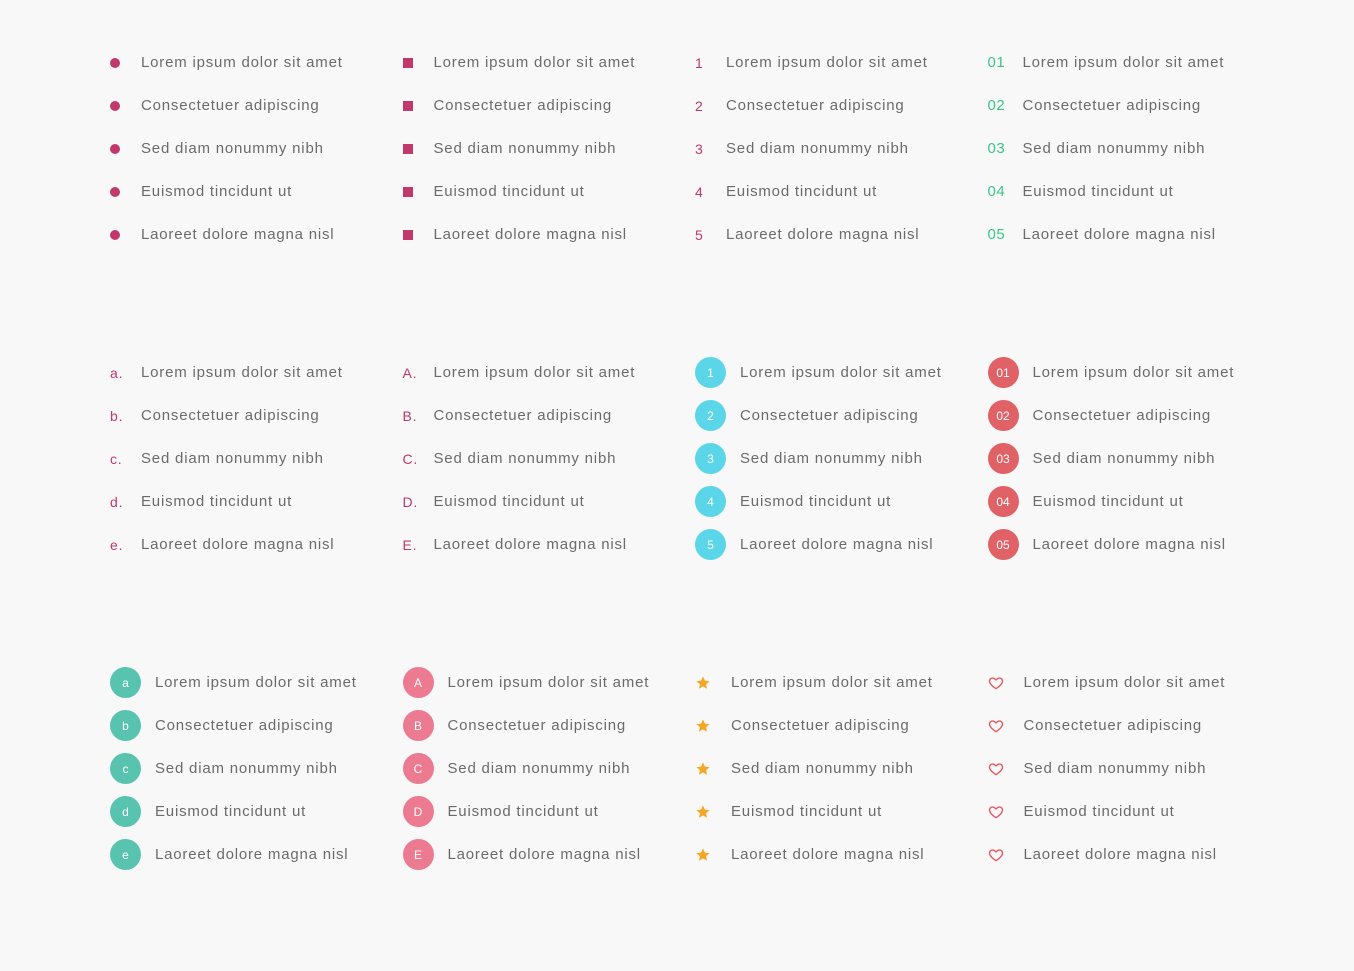 This screenshot has width=1354, height=971. I want to click on list-item: 1 Lorem ipsum dolor sit amet, so click(841, 62).